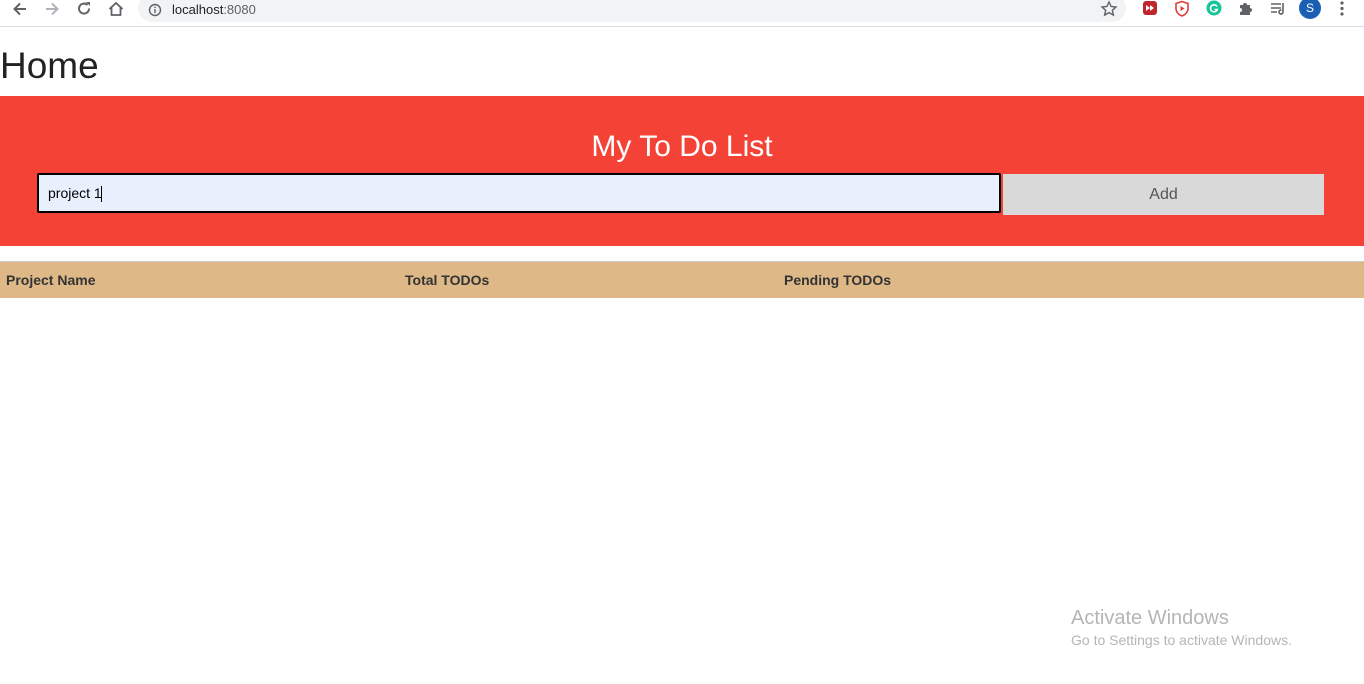  I want to click on column-total-todos: Total TODOs, so click(447, 280).